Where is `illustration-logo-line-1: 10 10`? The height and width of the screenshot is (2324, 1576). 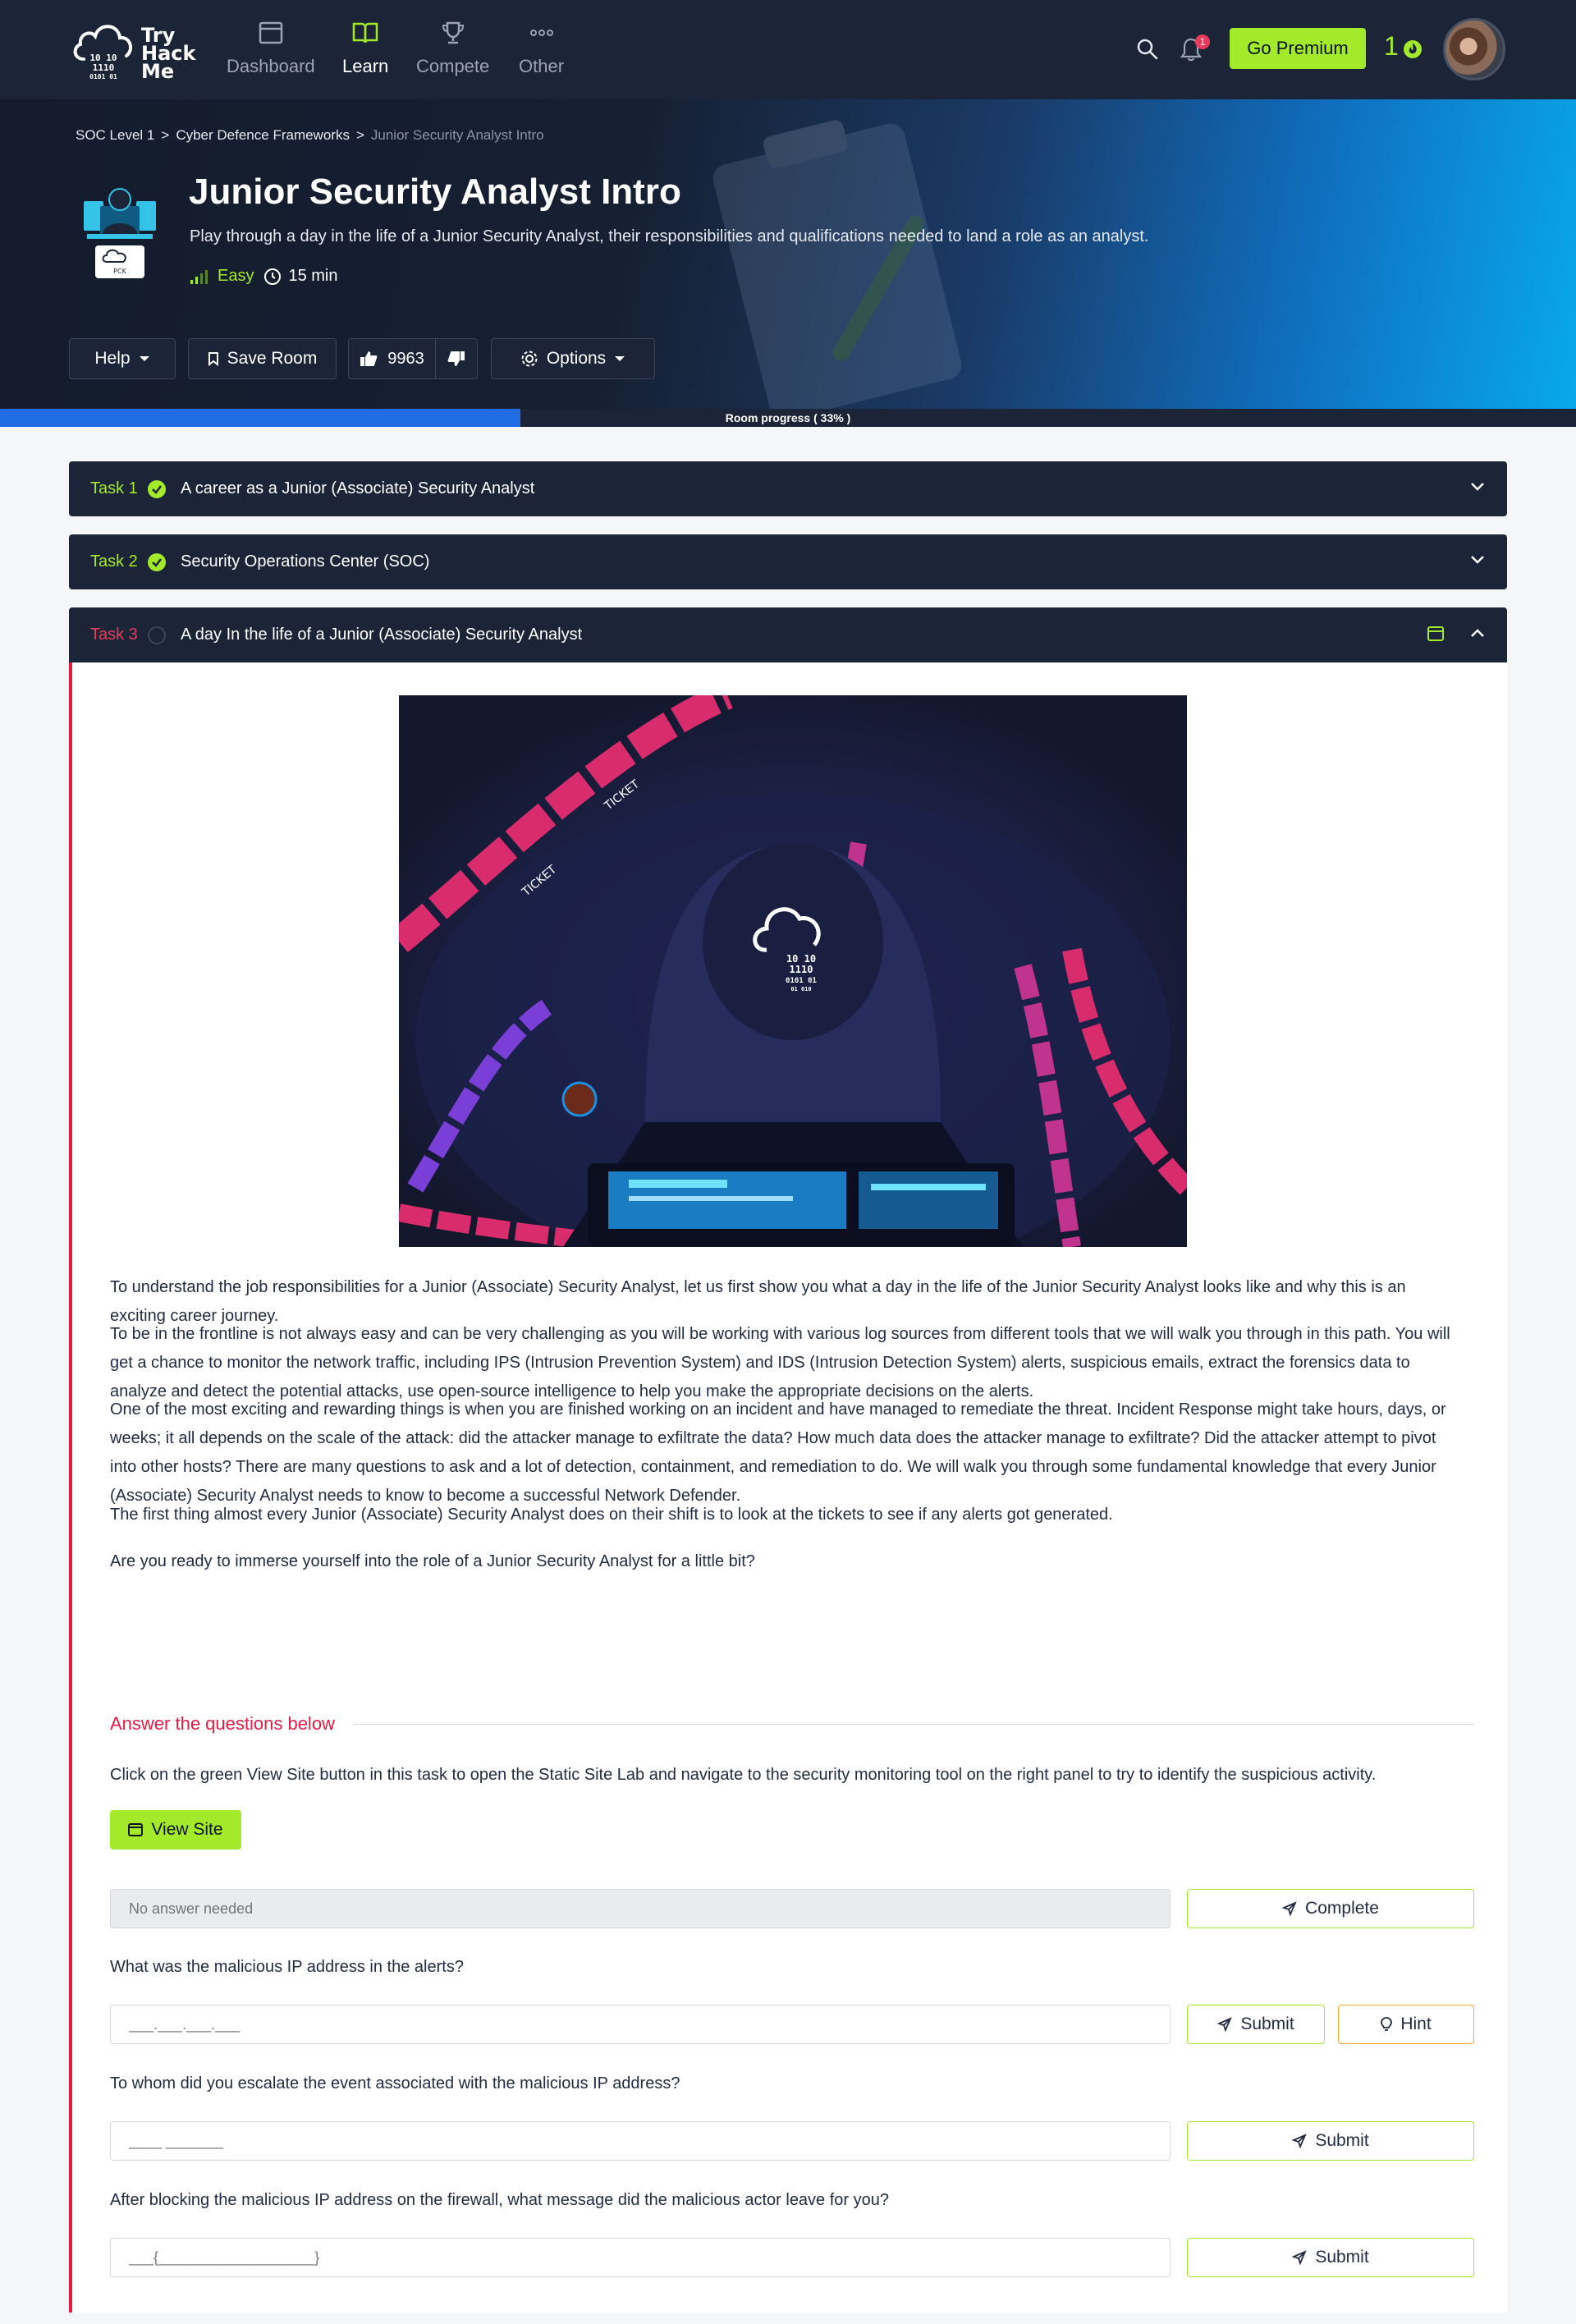
illustration-logo-line-1: 10 10 is located at coordinates (801, 959).